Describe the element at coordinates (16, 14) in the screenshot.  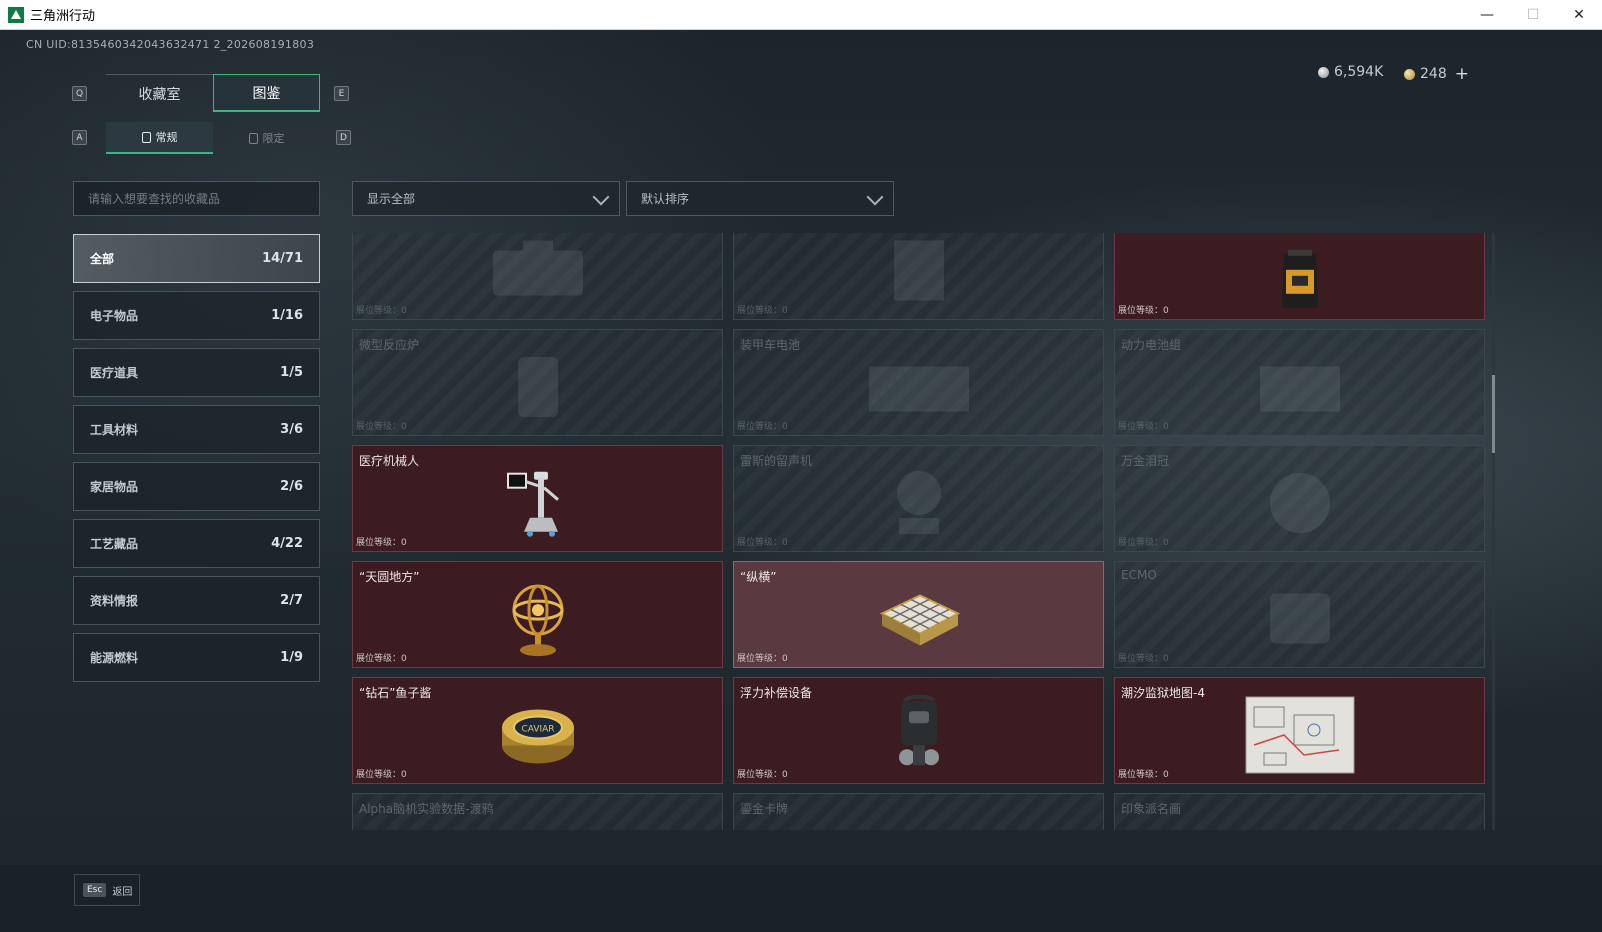
I see `app-logo-icon` at that location.